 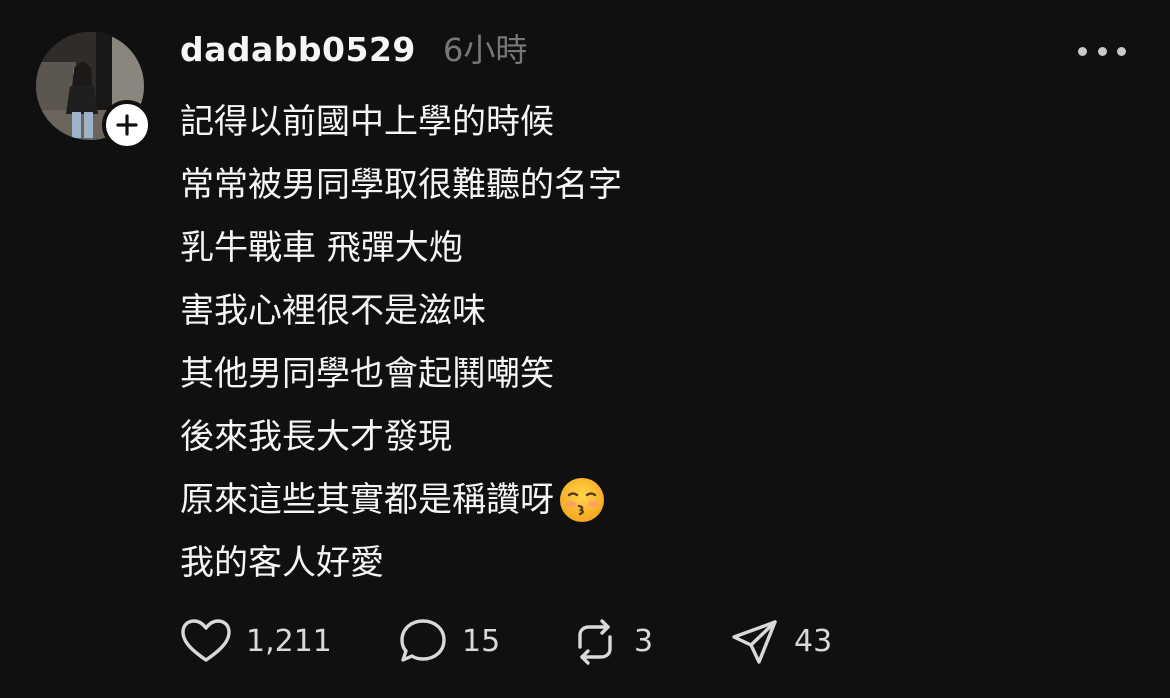 I want to click on post-line-text: 原來這些其實都是稱讚呀, so click(x=367, y=499).